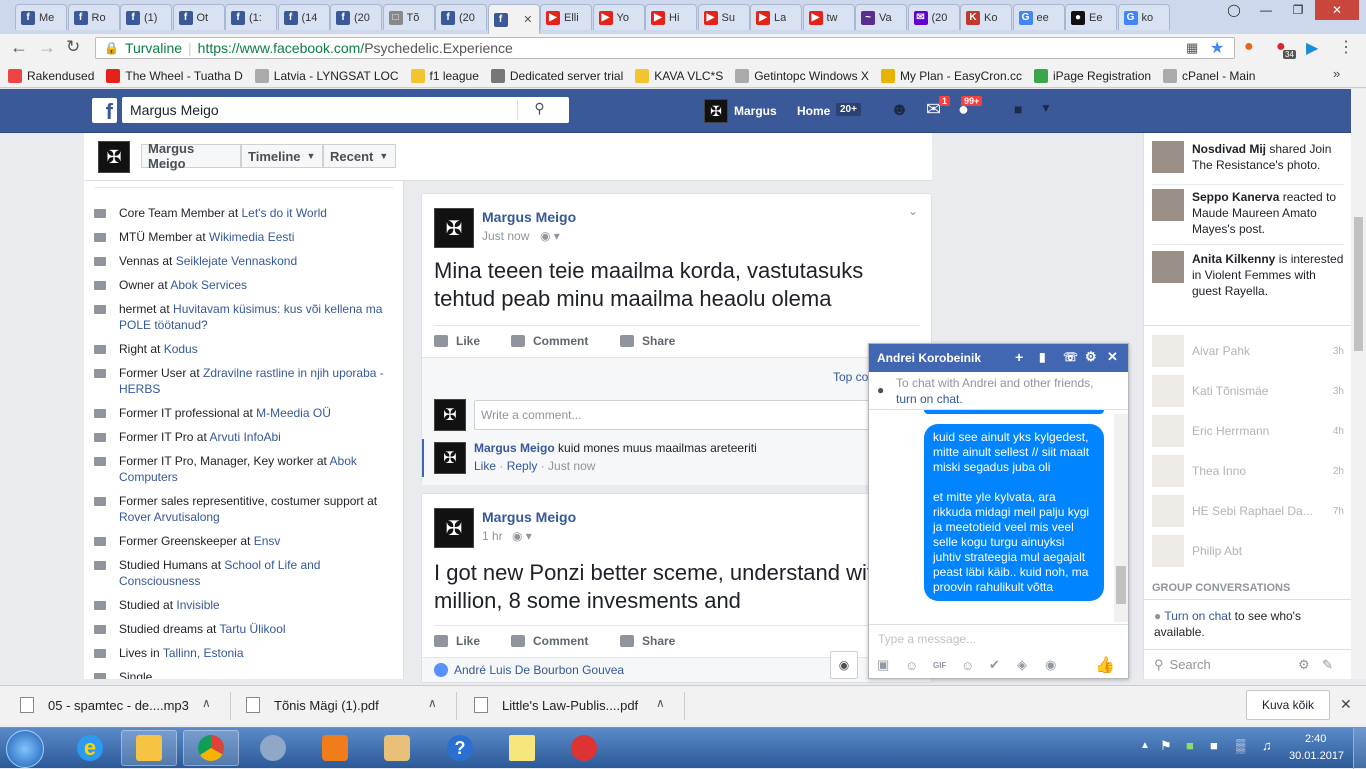 This screenshot has width=1366, height=769. Describe the element at coordinates (802, 75) in the screenshot. I see `bookmark-item: Getintopc Windows X` at that location.